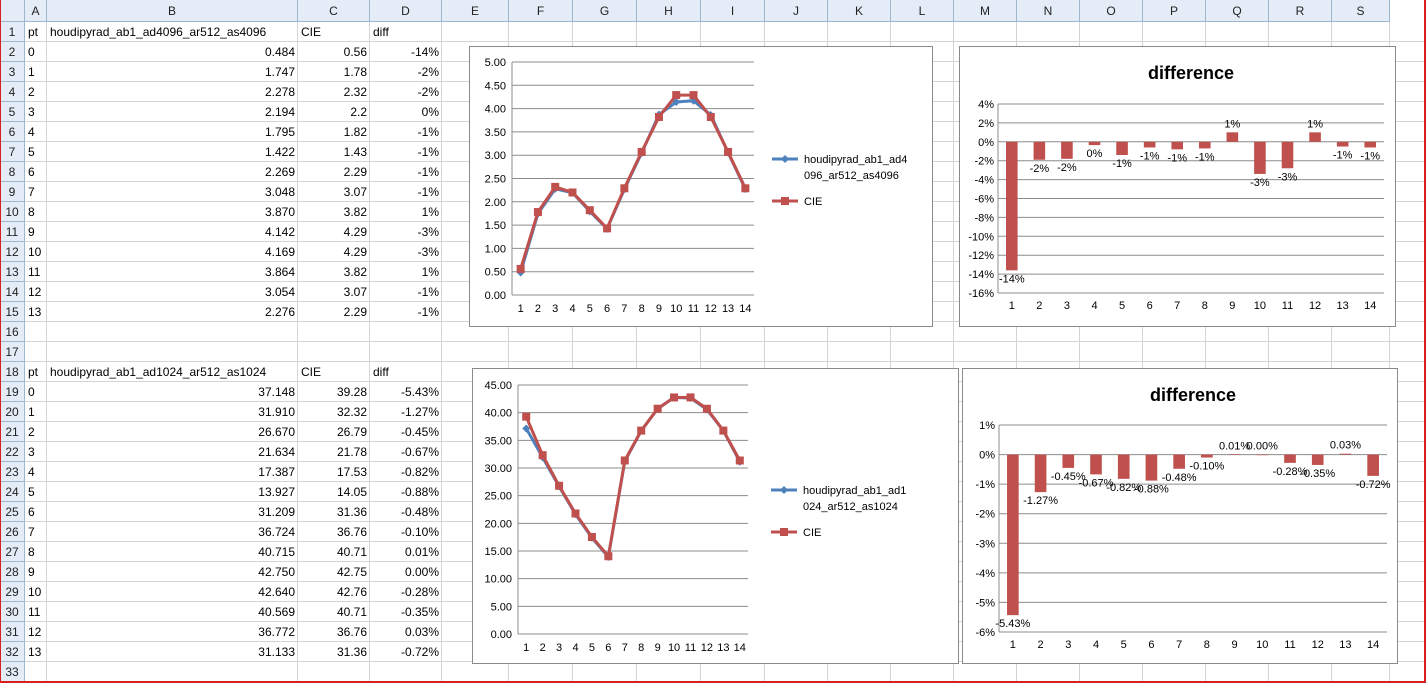 This screenshot has width=1426, height=683. What do you see at coordinates (172, 312) in the screenshot?
I see `data-cell: 2.276` at bounding box center [172, 312].